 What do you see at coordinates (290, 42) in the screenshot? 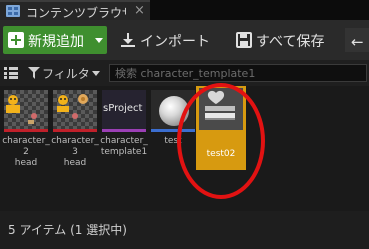
I see `save-all-label: すべて保存` at bounding box center [290, 42].